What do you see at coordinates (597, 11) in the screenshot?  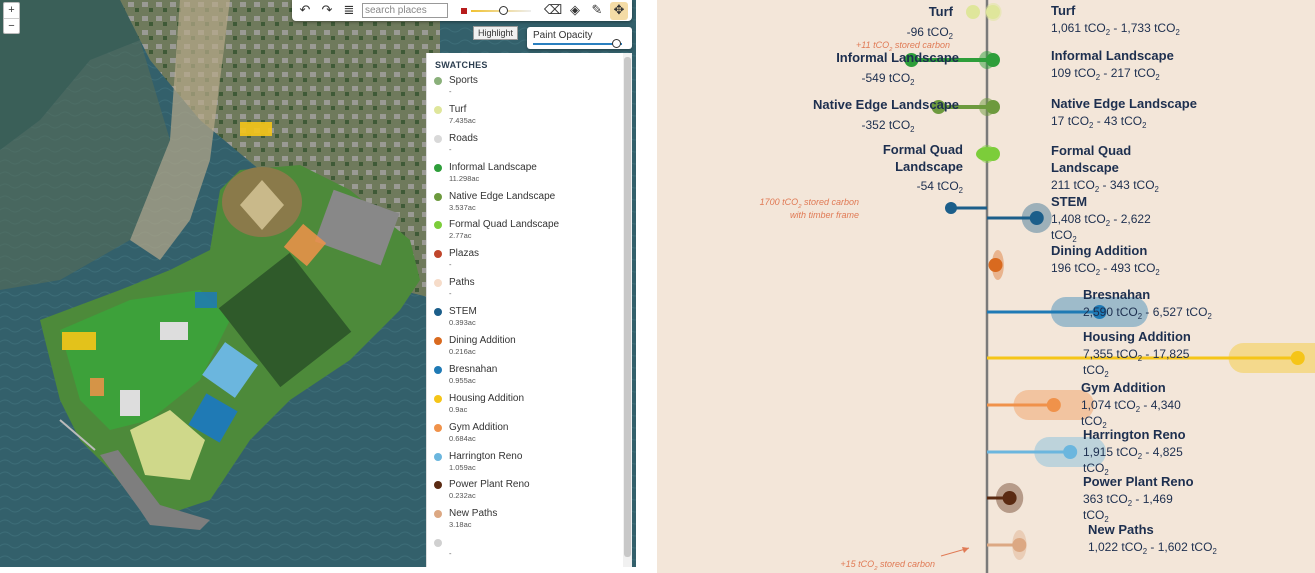 I see `pencil-icon: ✎` at bounding box center [597, 11].